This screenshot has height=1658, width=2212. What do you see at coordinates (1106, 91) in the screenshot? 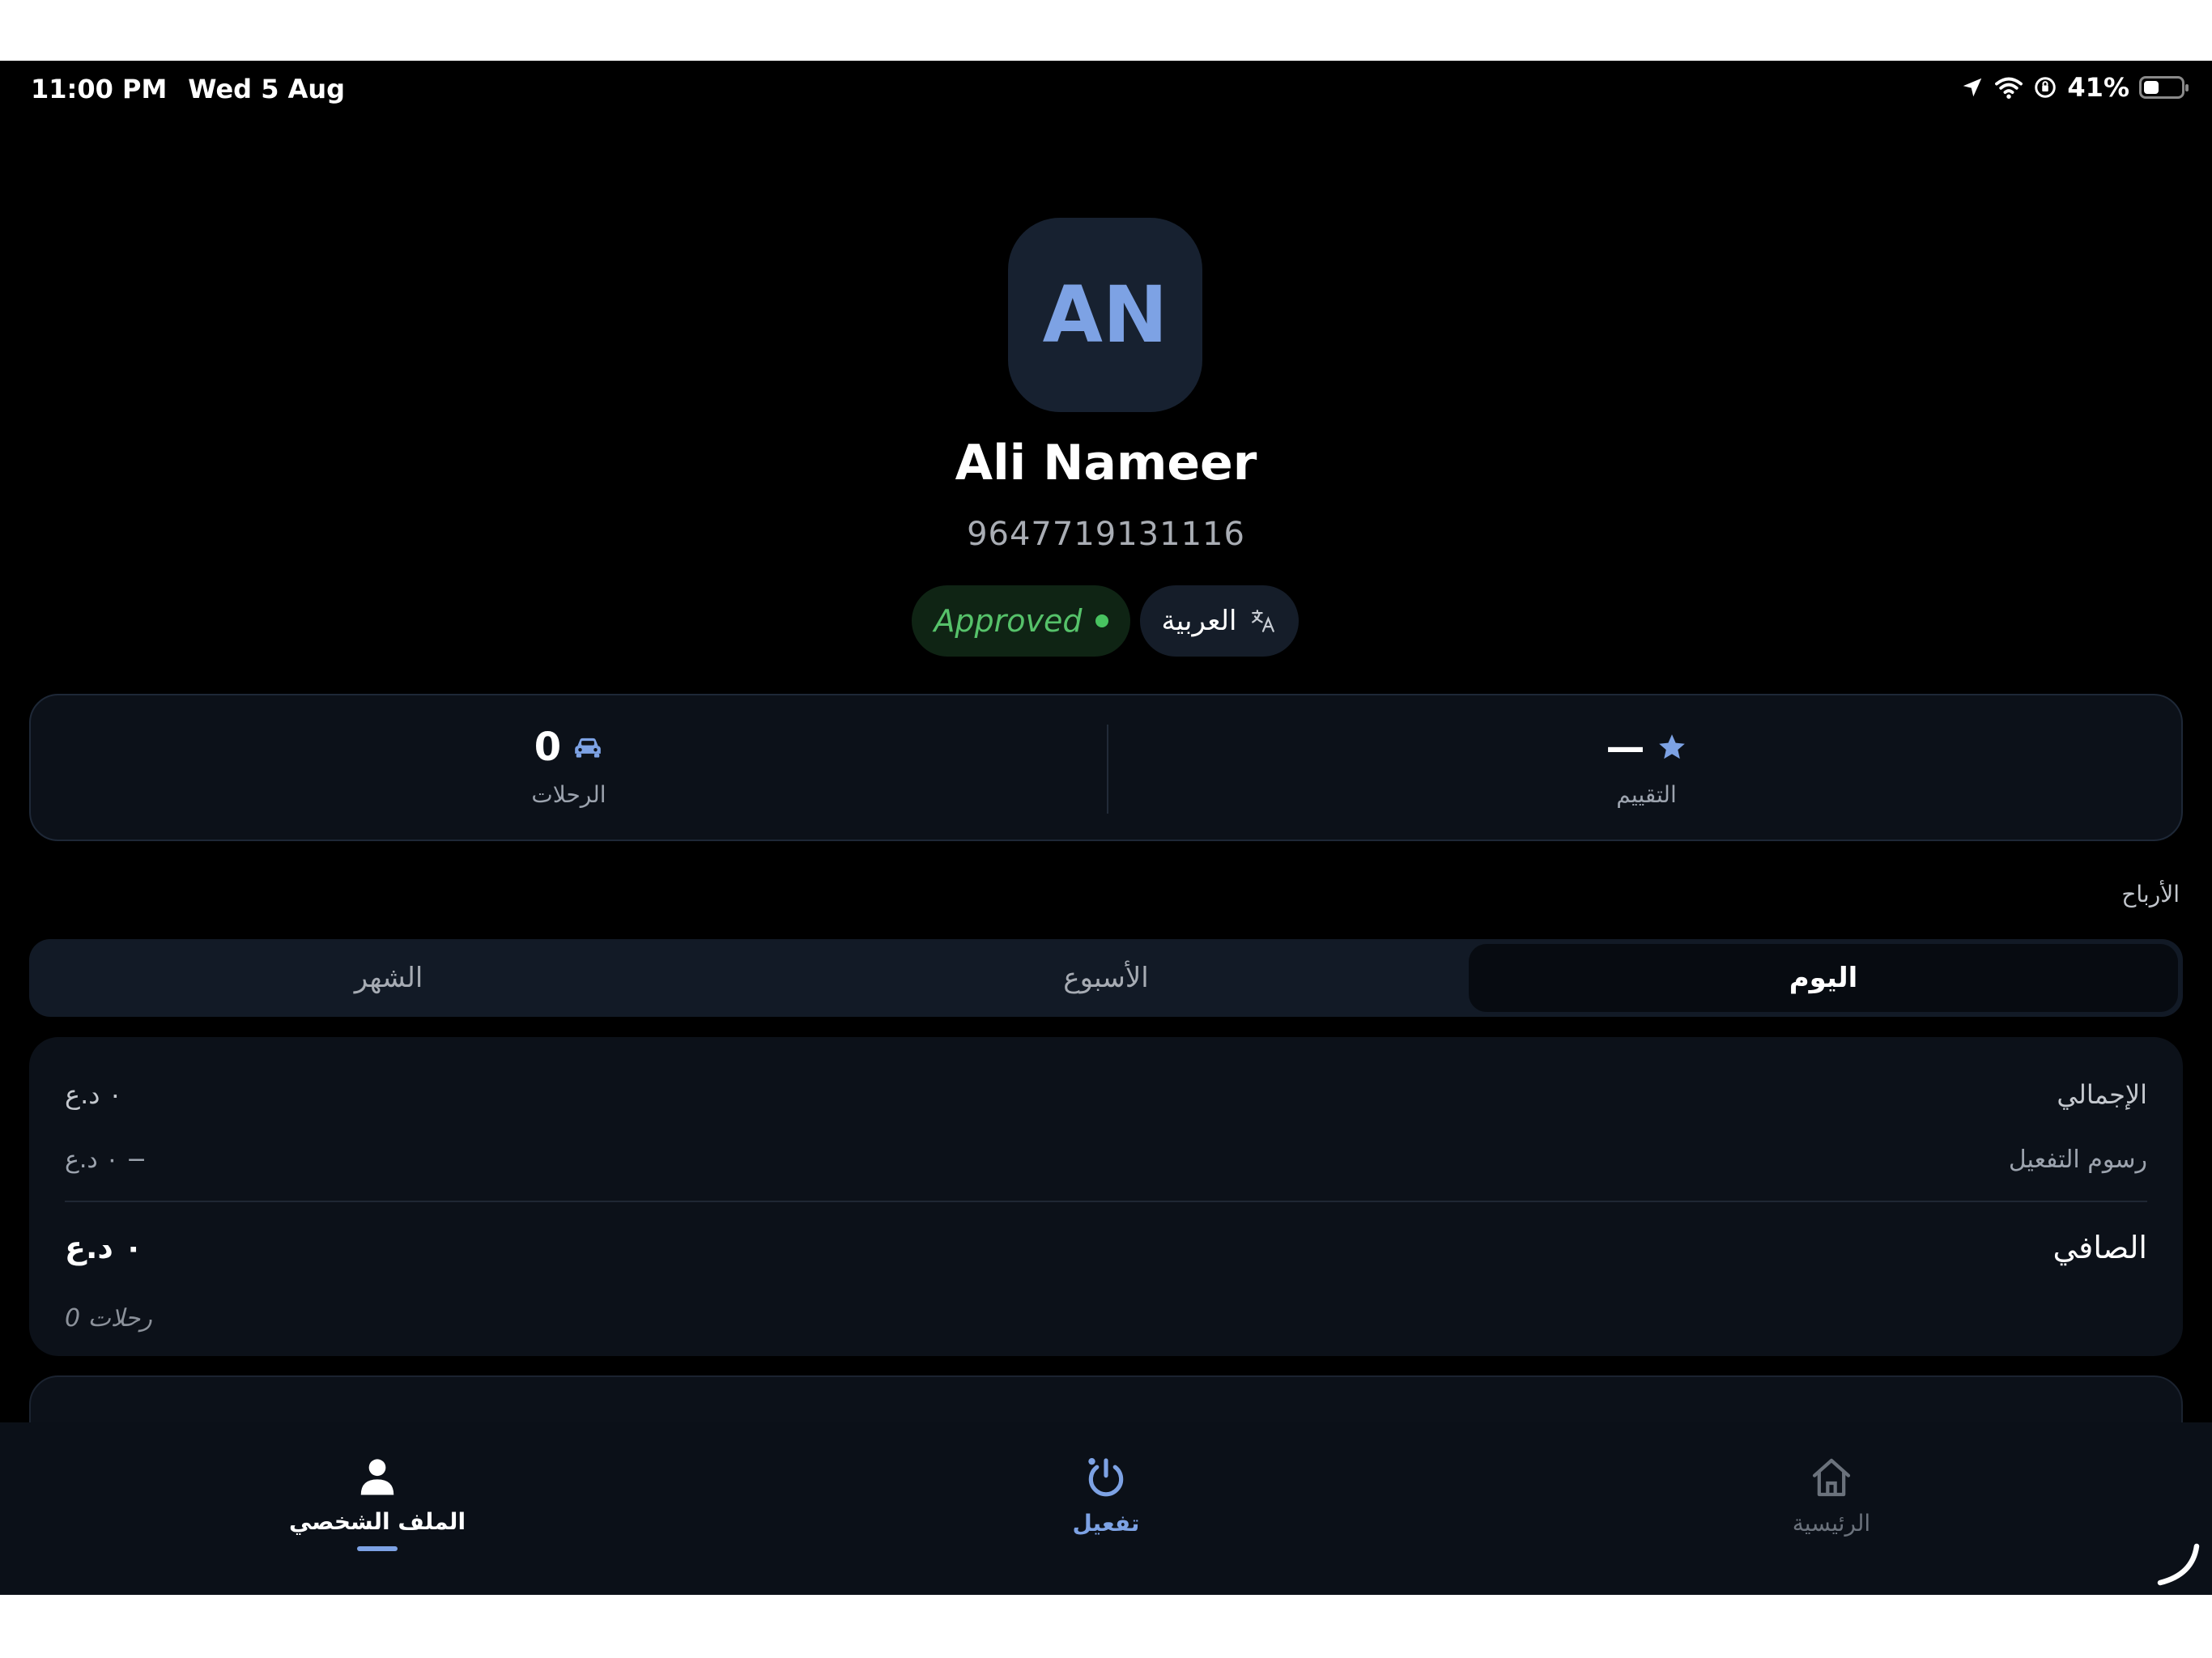
I see `status-bar: 11:00 PM Wed 5 Aug 41%` at bounding box center [1106, 91].